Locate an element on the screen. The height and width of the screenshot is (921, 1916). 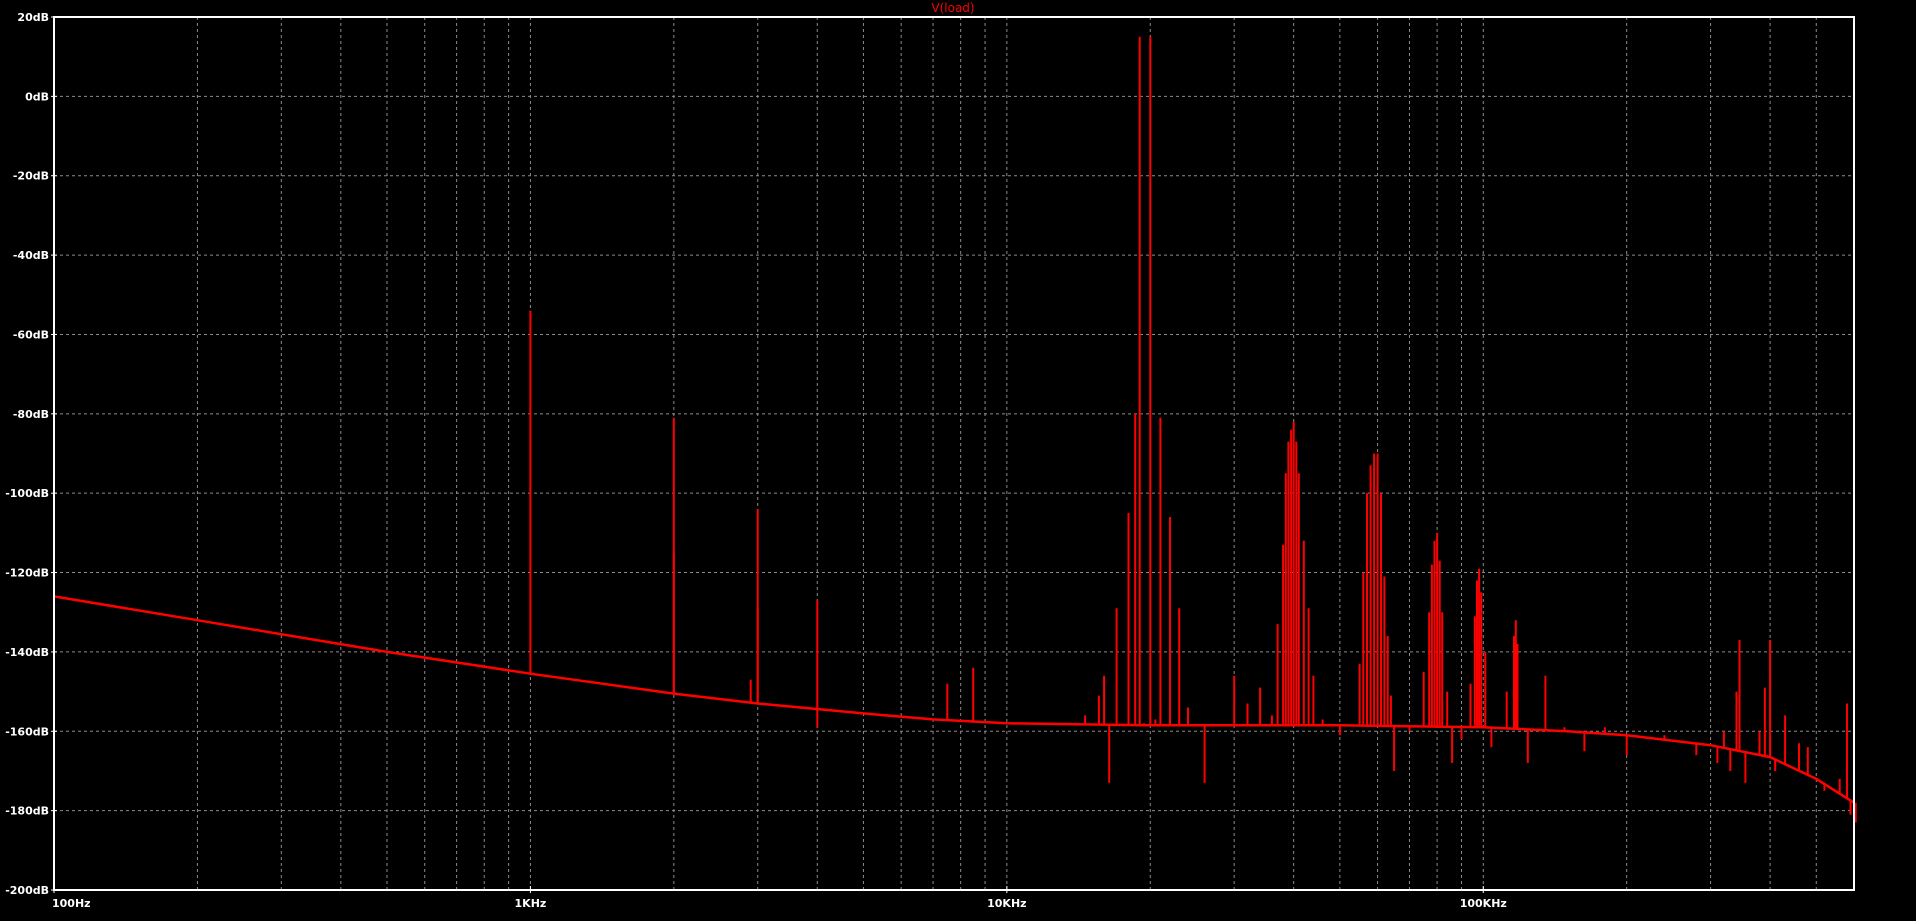
y-tick-label: -20dB is located at coordinates (31, 176).